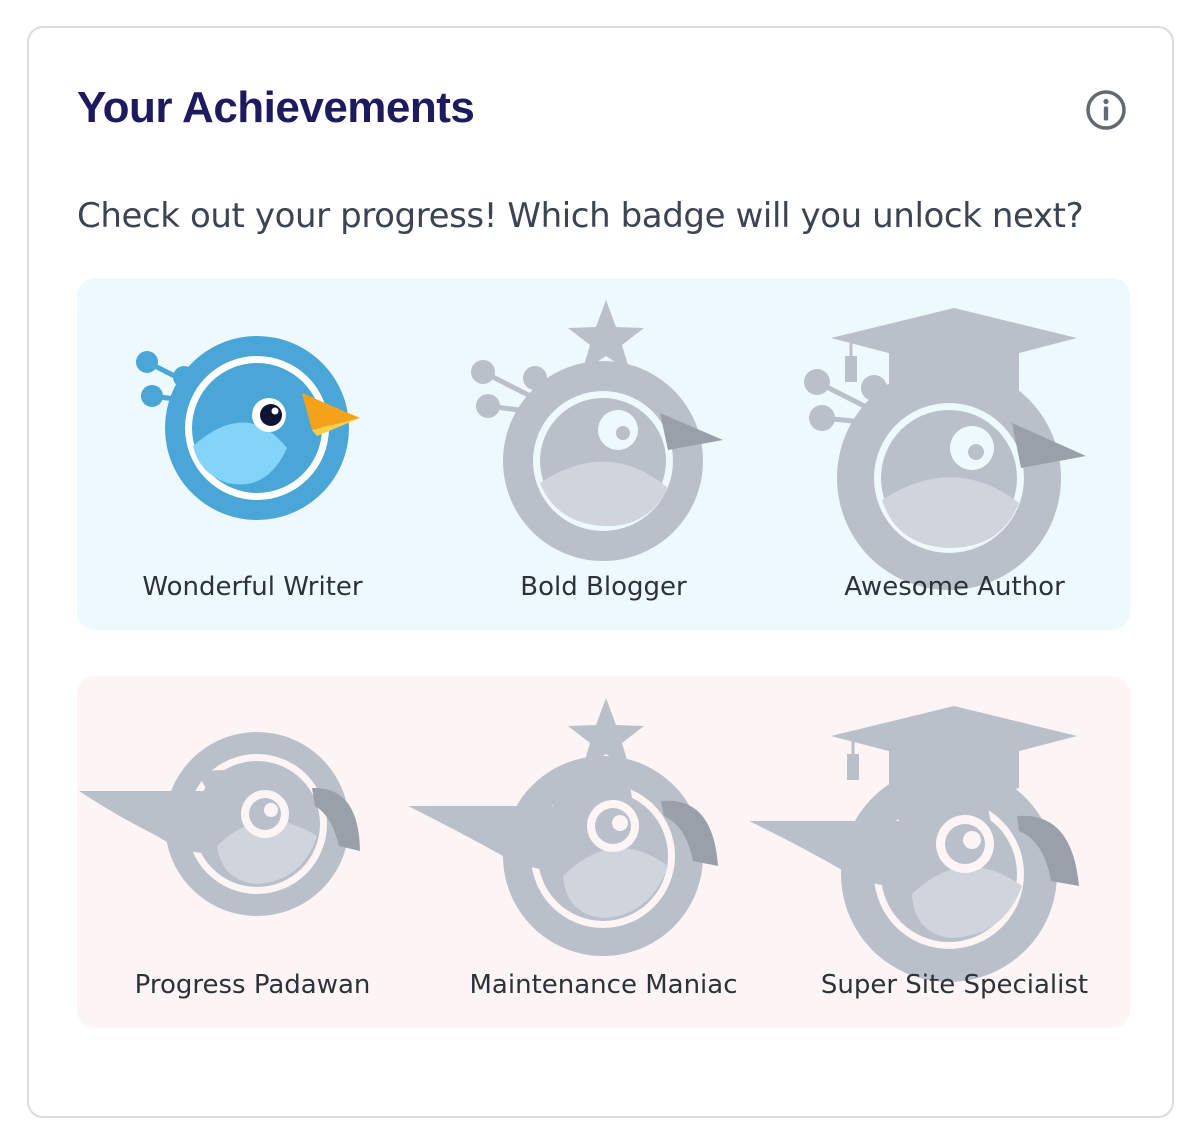 This screenshot has height=1143, width=1200. I want to click on badge-progress-padawan: Progress Padawan, so click(252, 852).